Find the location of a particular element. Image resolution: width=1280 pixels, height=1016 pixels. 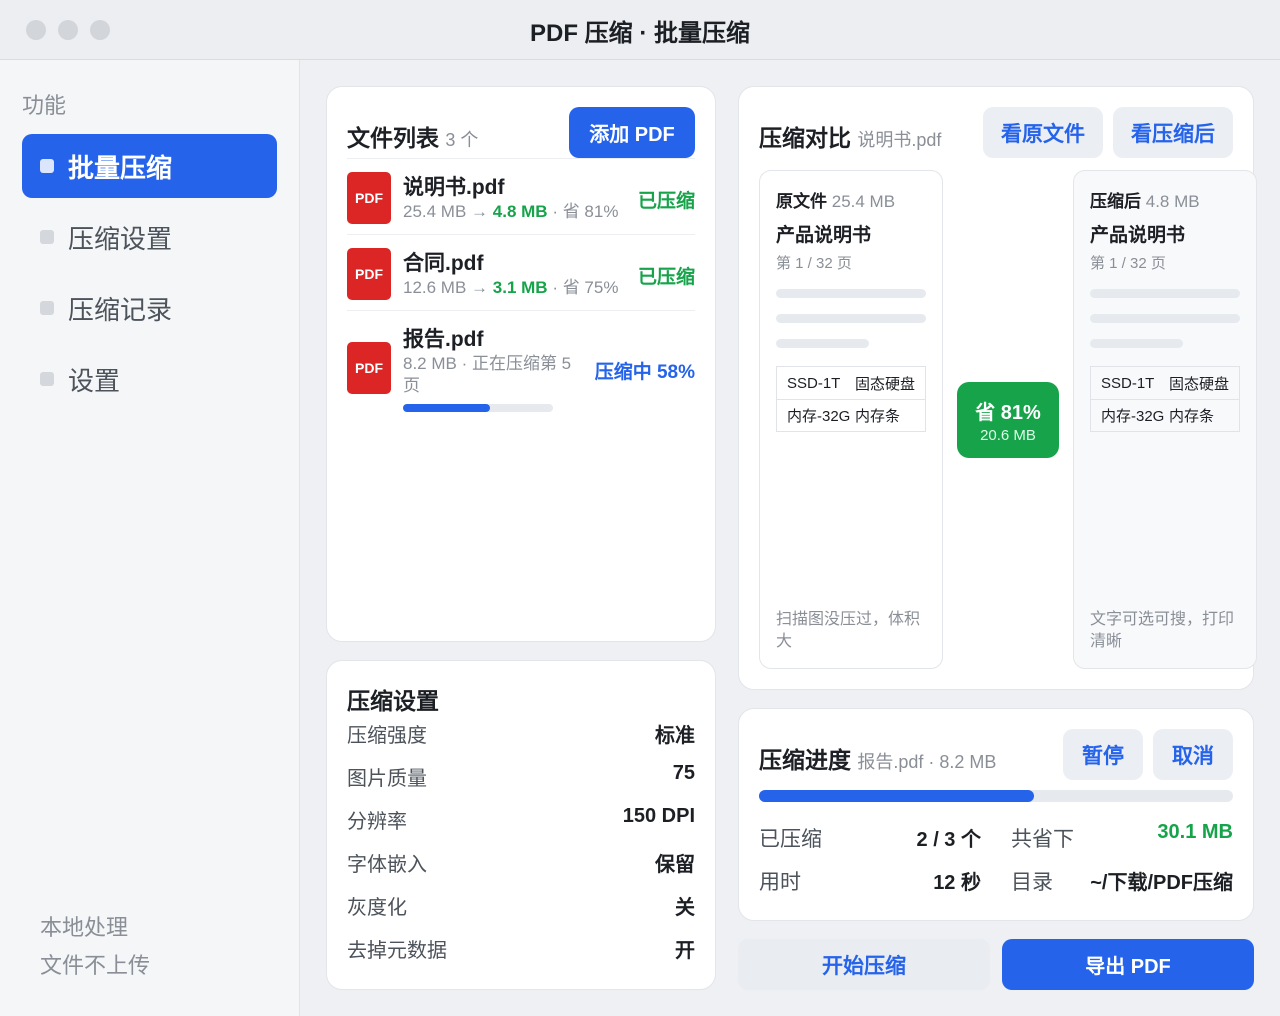

file-progress-bar is located at coordinates (478, 408).